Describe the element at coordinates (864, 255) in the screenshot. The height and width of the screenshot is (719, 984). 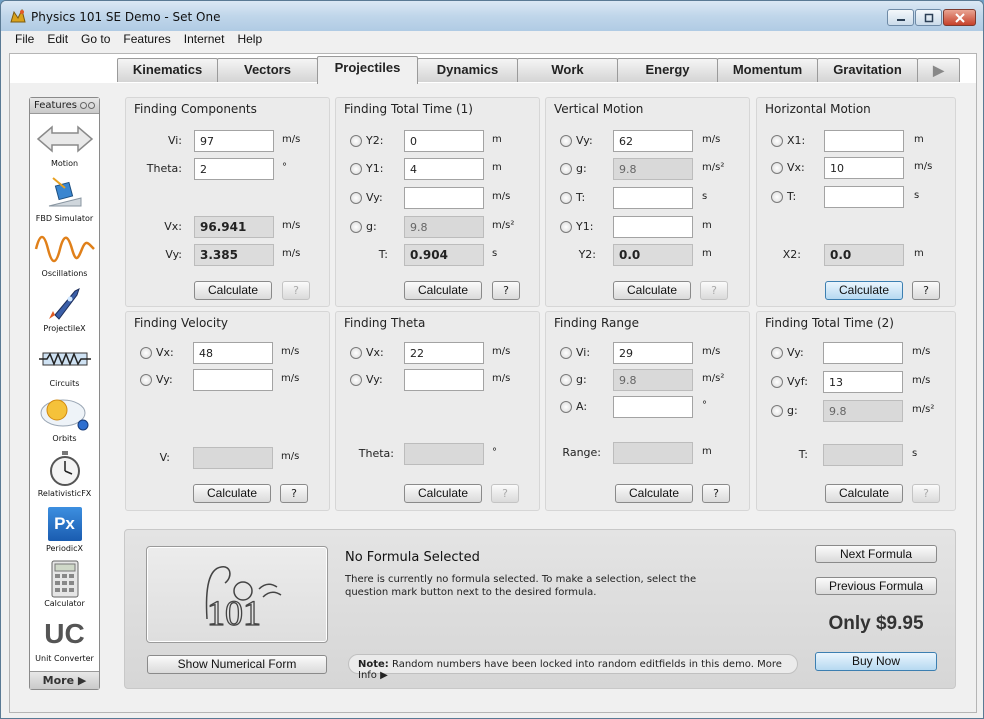
I see `x2-result: 0.0` at that location.